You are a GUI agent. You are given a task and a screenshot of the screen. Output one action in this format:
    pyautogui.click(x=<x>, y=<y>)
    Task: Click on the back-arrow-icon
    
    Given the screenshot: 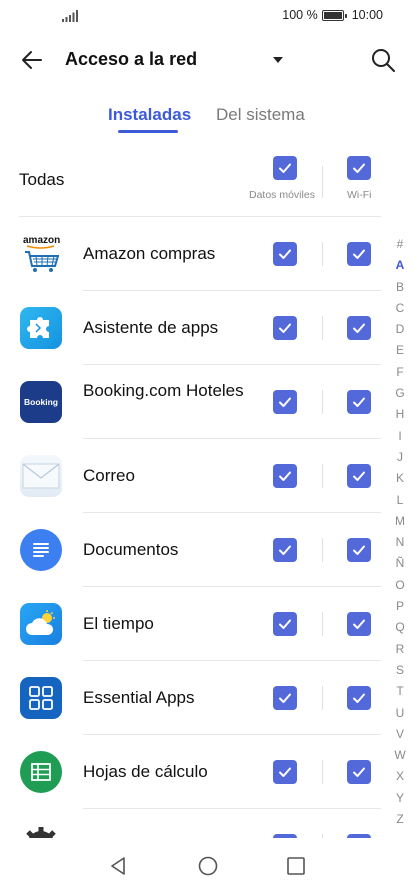 What is the action you would take?
    pyautogui.click(x=32, y=60)
    